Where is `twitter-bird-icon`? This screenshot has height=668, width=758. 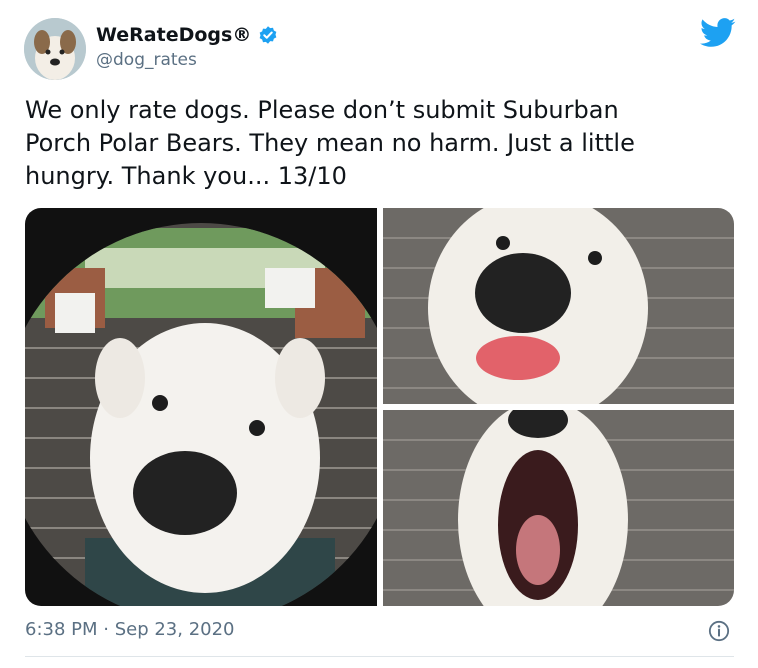 twitter-bird-icon is located at coordinates (718, 33).